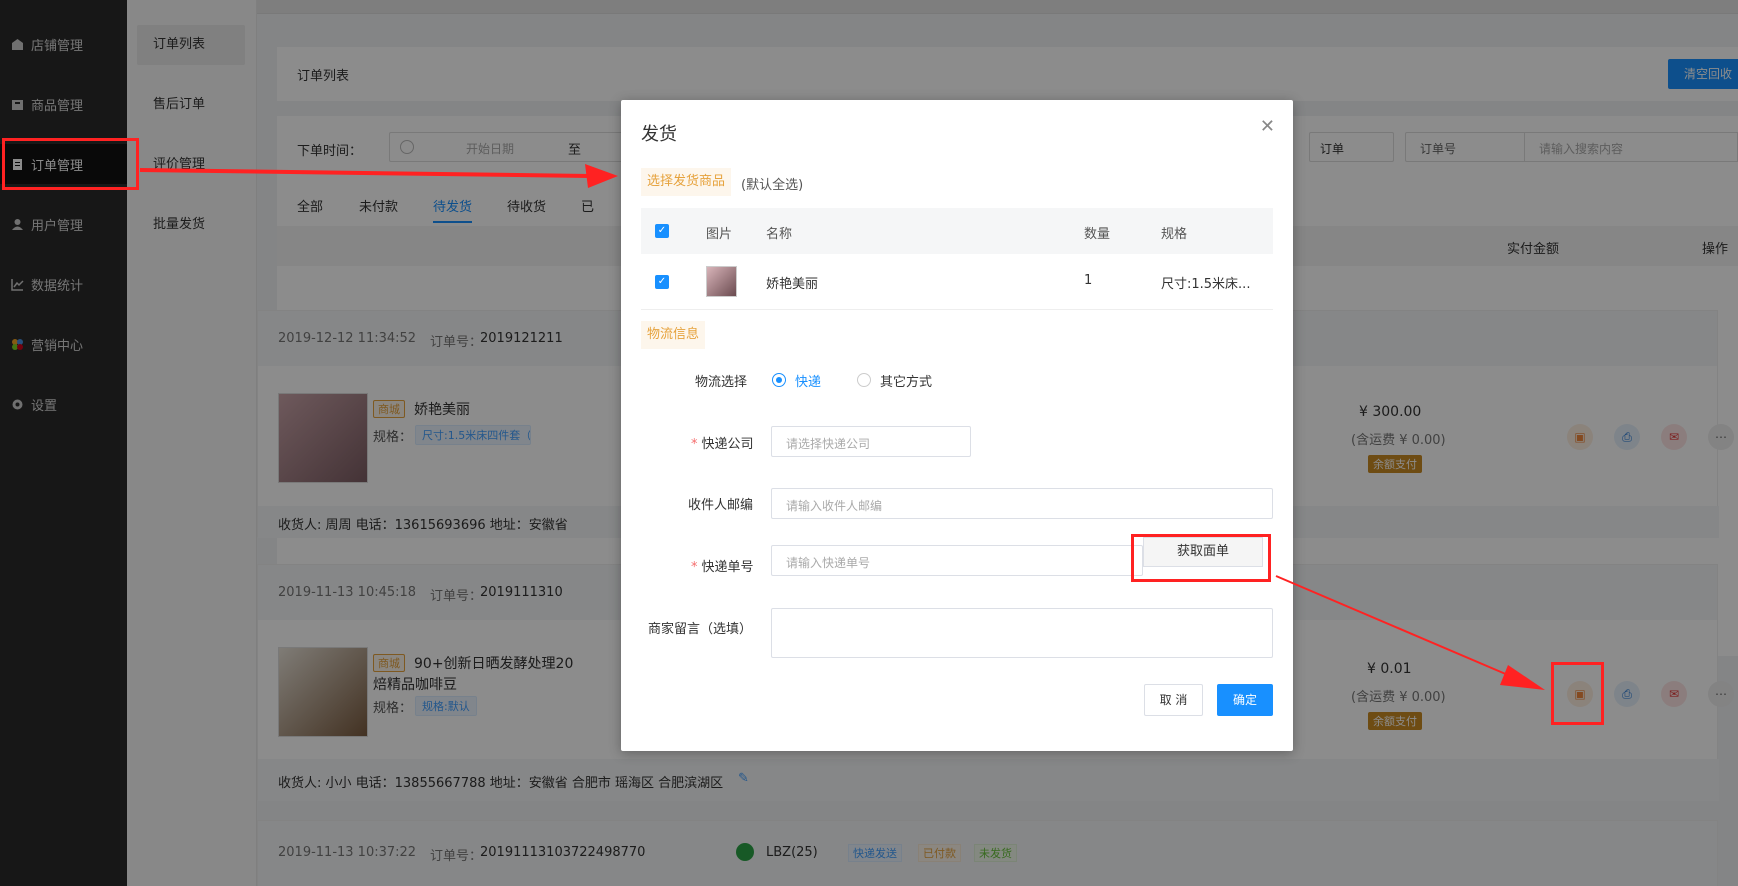 Image resolution: width=1738 pixels, height=886 pixels. What do you see at coordinates (378, 176) in the screenshot?
I see `arrow-order-menu` at bounding box center [378, 176].